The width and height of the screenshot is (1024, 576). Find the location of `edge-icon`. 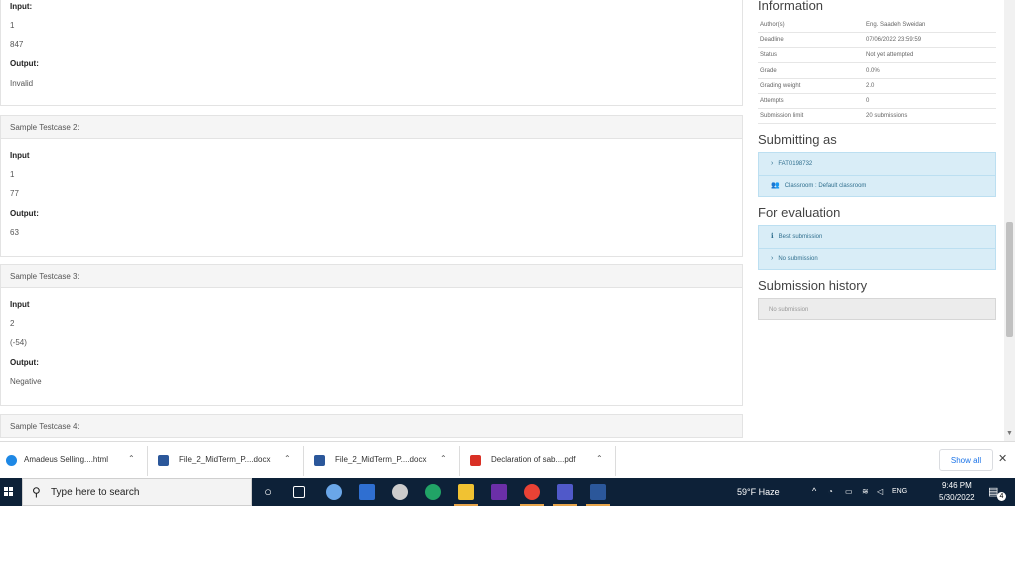

edge-icon is located at coordinates (433, 492).